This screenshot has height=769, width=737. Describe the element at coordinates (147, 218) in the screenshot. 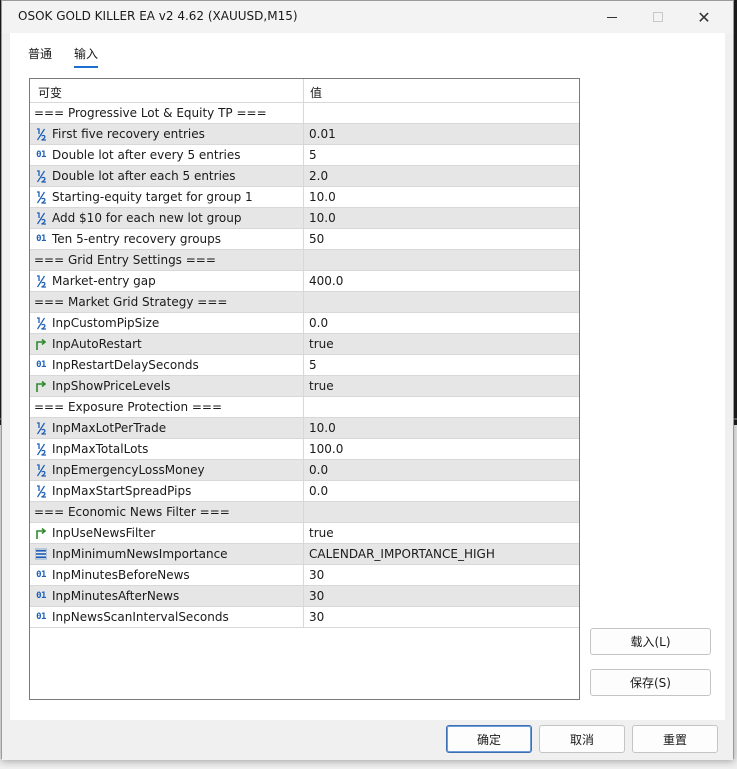

I see `variable-name: Add $10 for each new lot group` at that location.